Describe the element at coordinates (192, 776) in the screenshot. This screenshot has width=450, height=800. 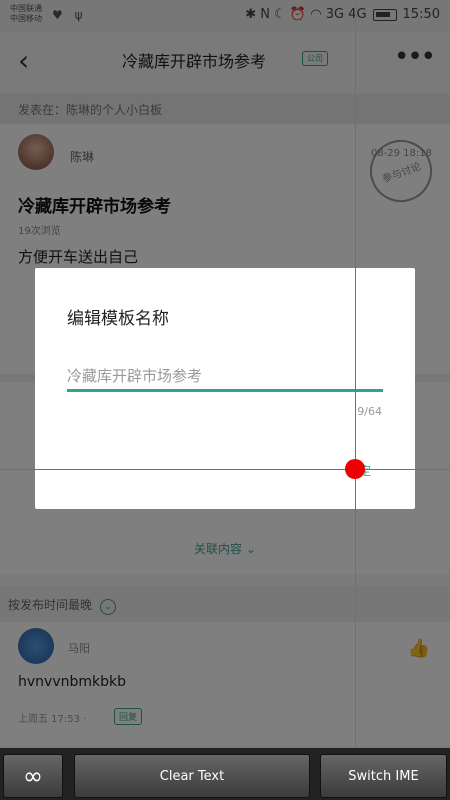
I see `clear-text-button: Clear Text` at that location.